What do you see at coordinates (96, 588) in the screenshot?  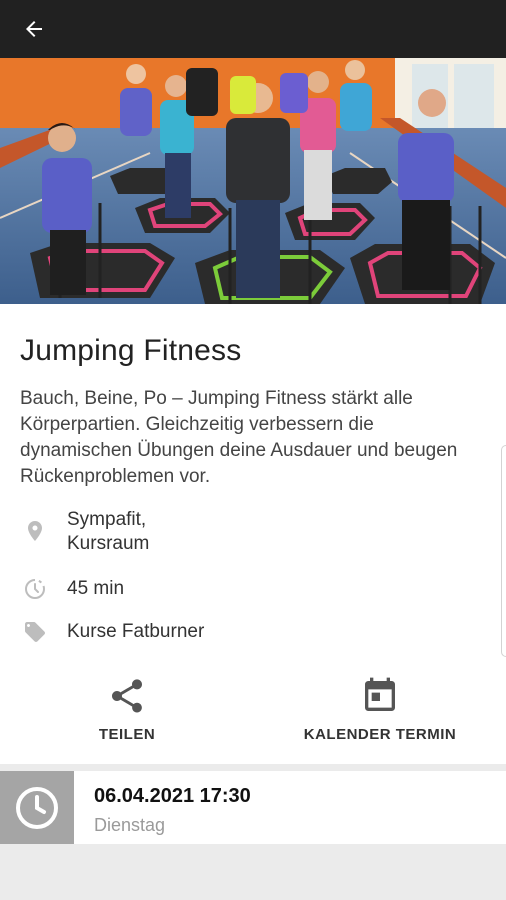 I see `duration-text: 45 min` at bounding box center [96, 588].